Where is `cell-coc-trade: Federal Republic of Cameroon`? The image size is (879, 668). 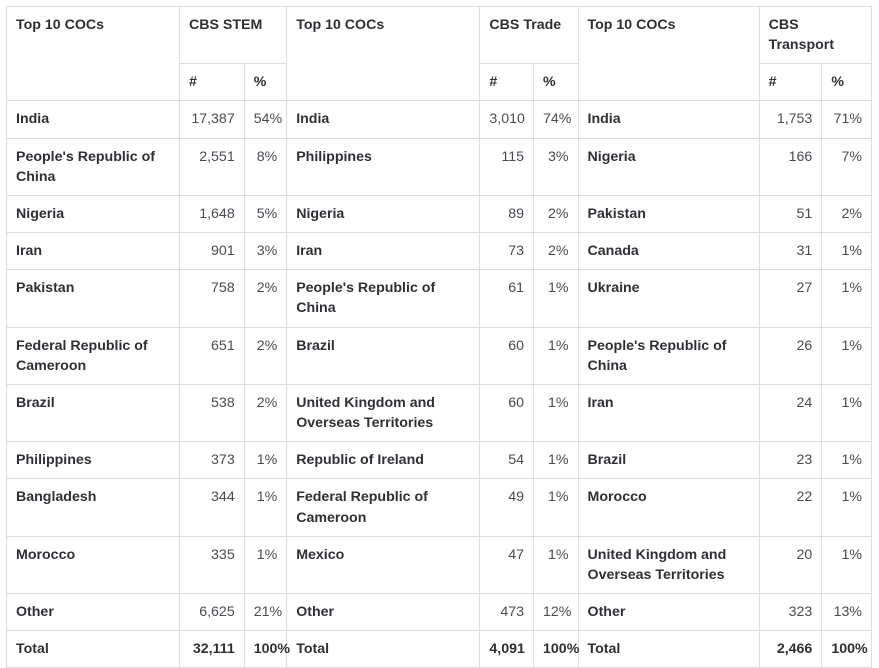 cell-coc-trade: Federal Republic of Cameroon is located at coordinates (383, 507).